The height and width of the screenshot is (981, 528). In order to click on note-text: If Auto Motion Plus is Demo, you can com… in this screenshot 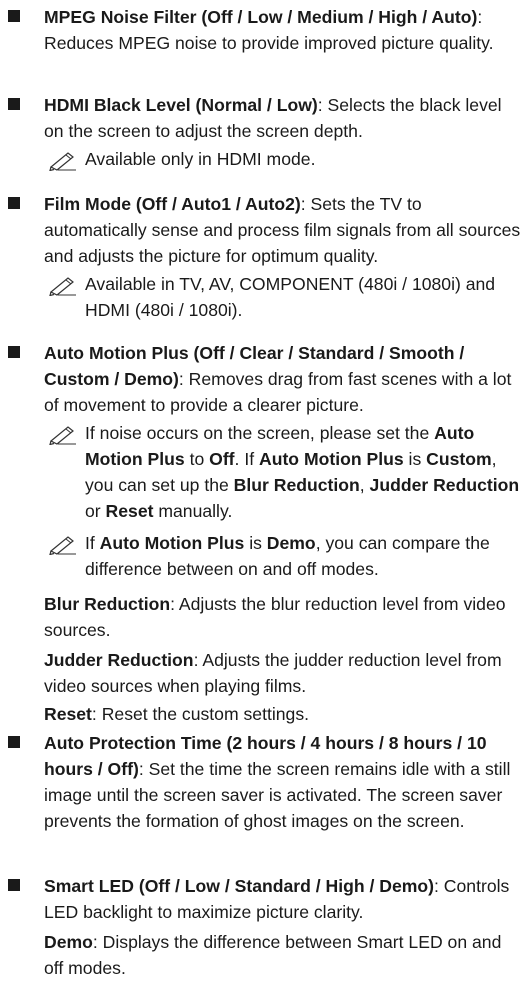, I will do `click(287, 556)`.